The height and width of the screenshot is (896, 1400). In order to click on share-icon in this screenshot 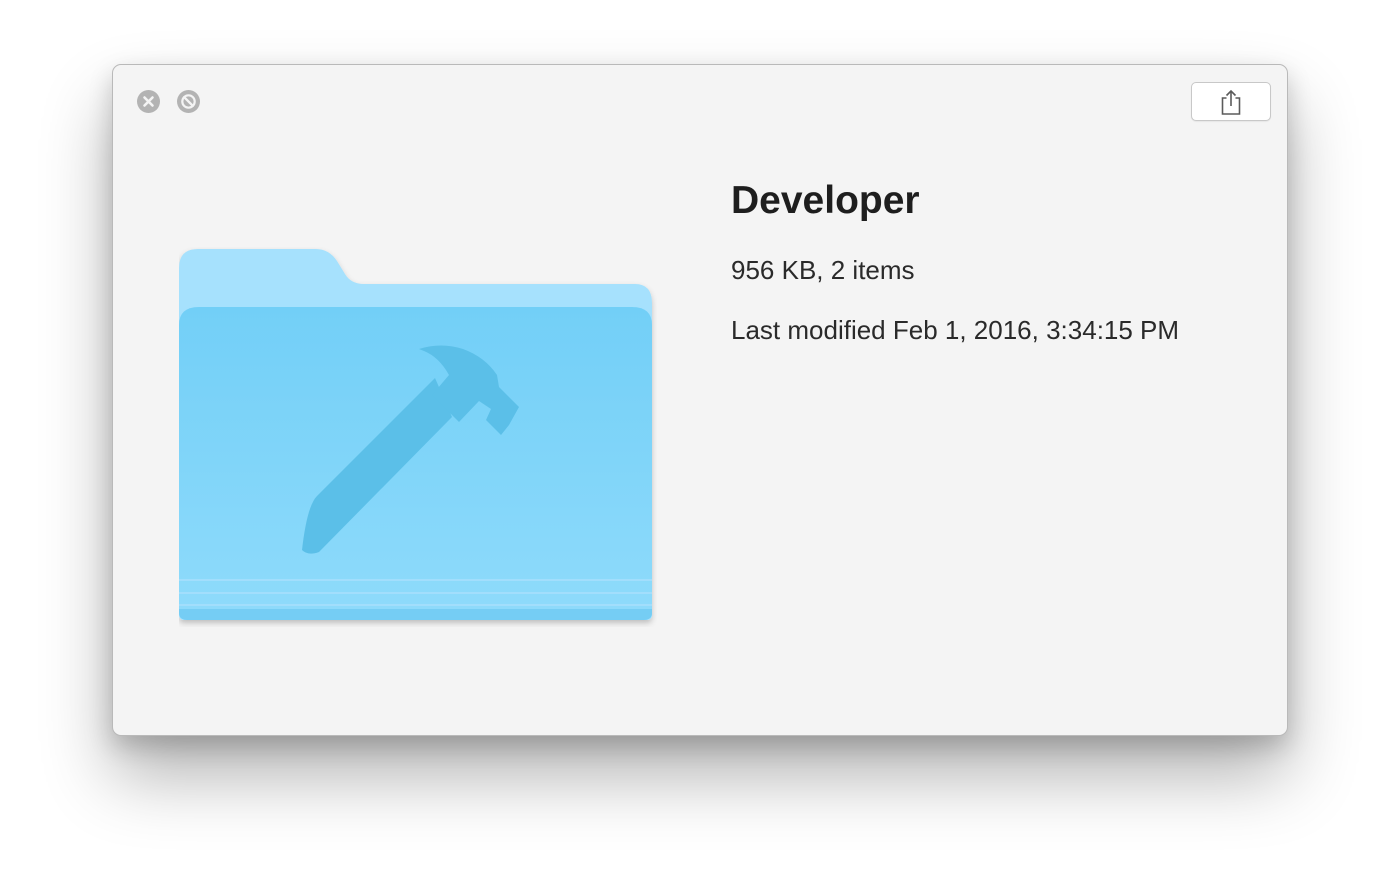, I will do `click(1231, 102)`.